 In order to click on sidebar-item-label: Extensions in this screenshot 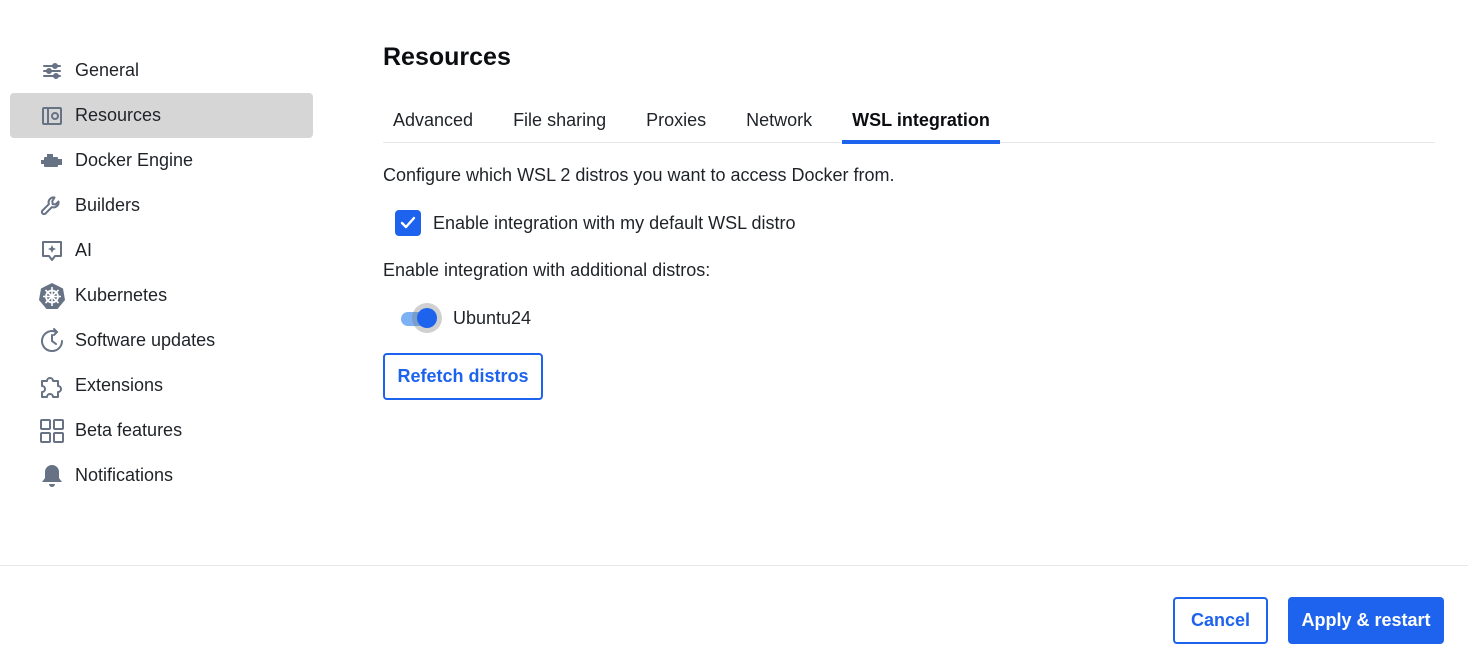, I will do `click(119, 385)`.